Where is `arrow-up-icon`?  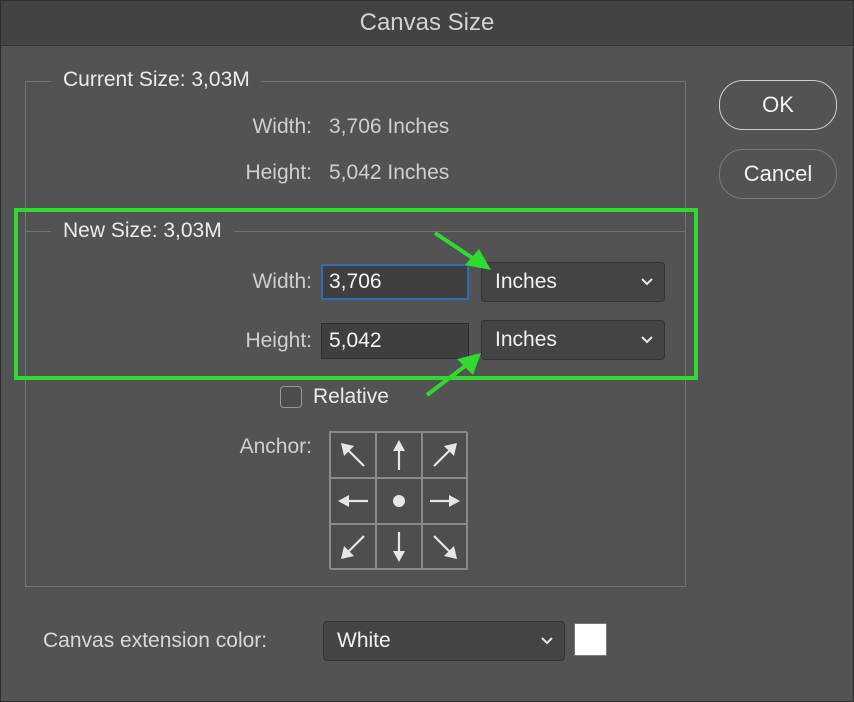 arrow-up-icon is located at coordinates (399, 455).